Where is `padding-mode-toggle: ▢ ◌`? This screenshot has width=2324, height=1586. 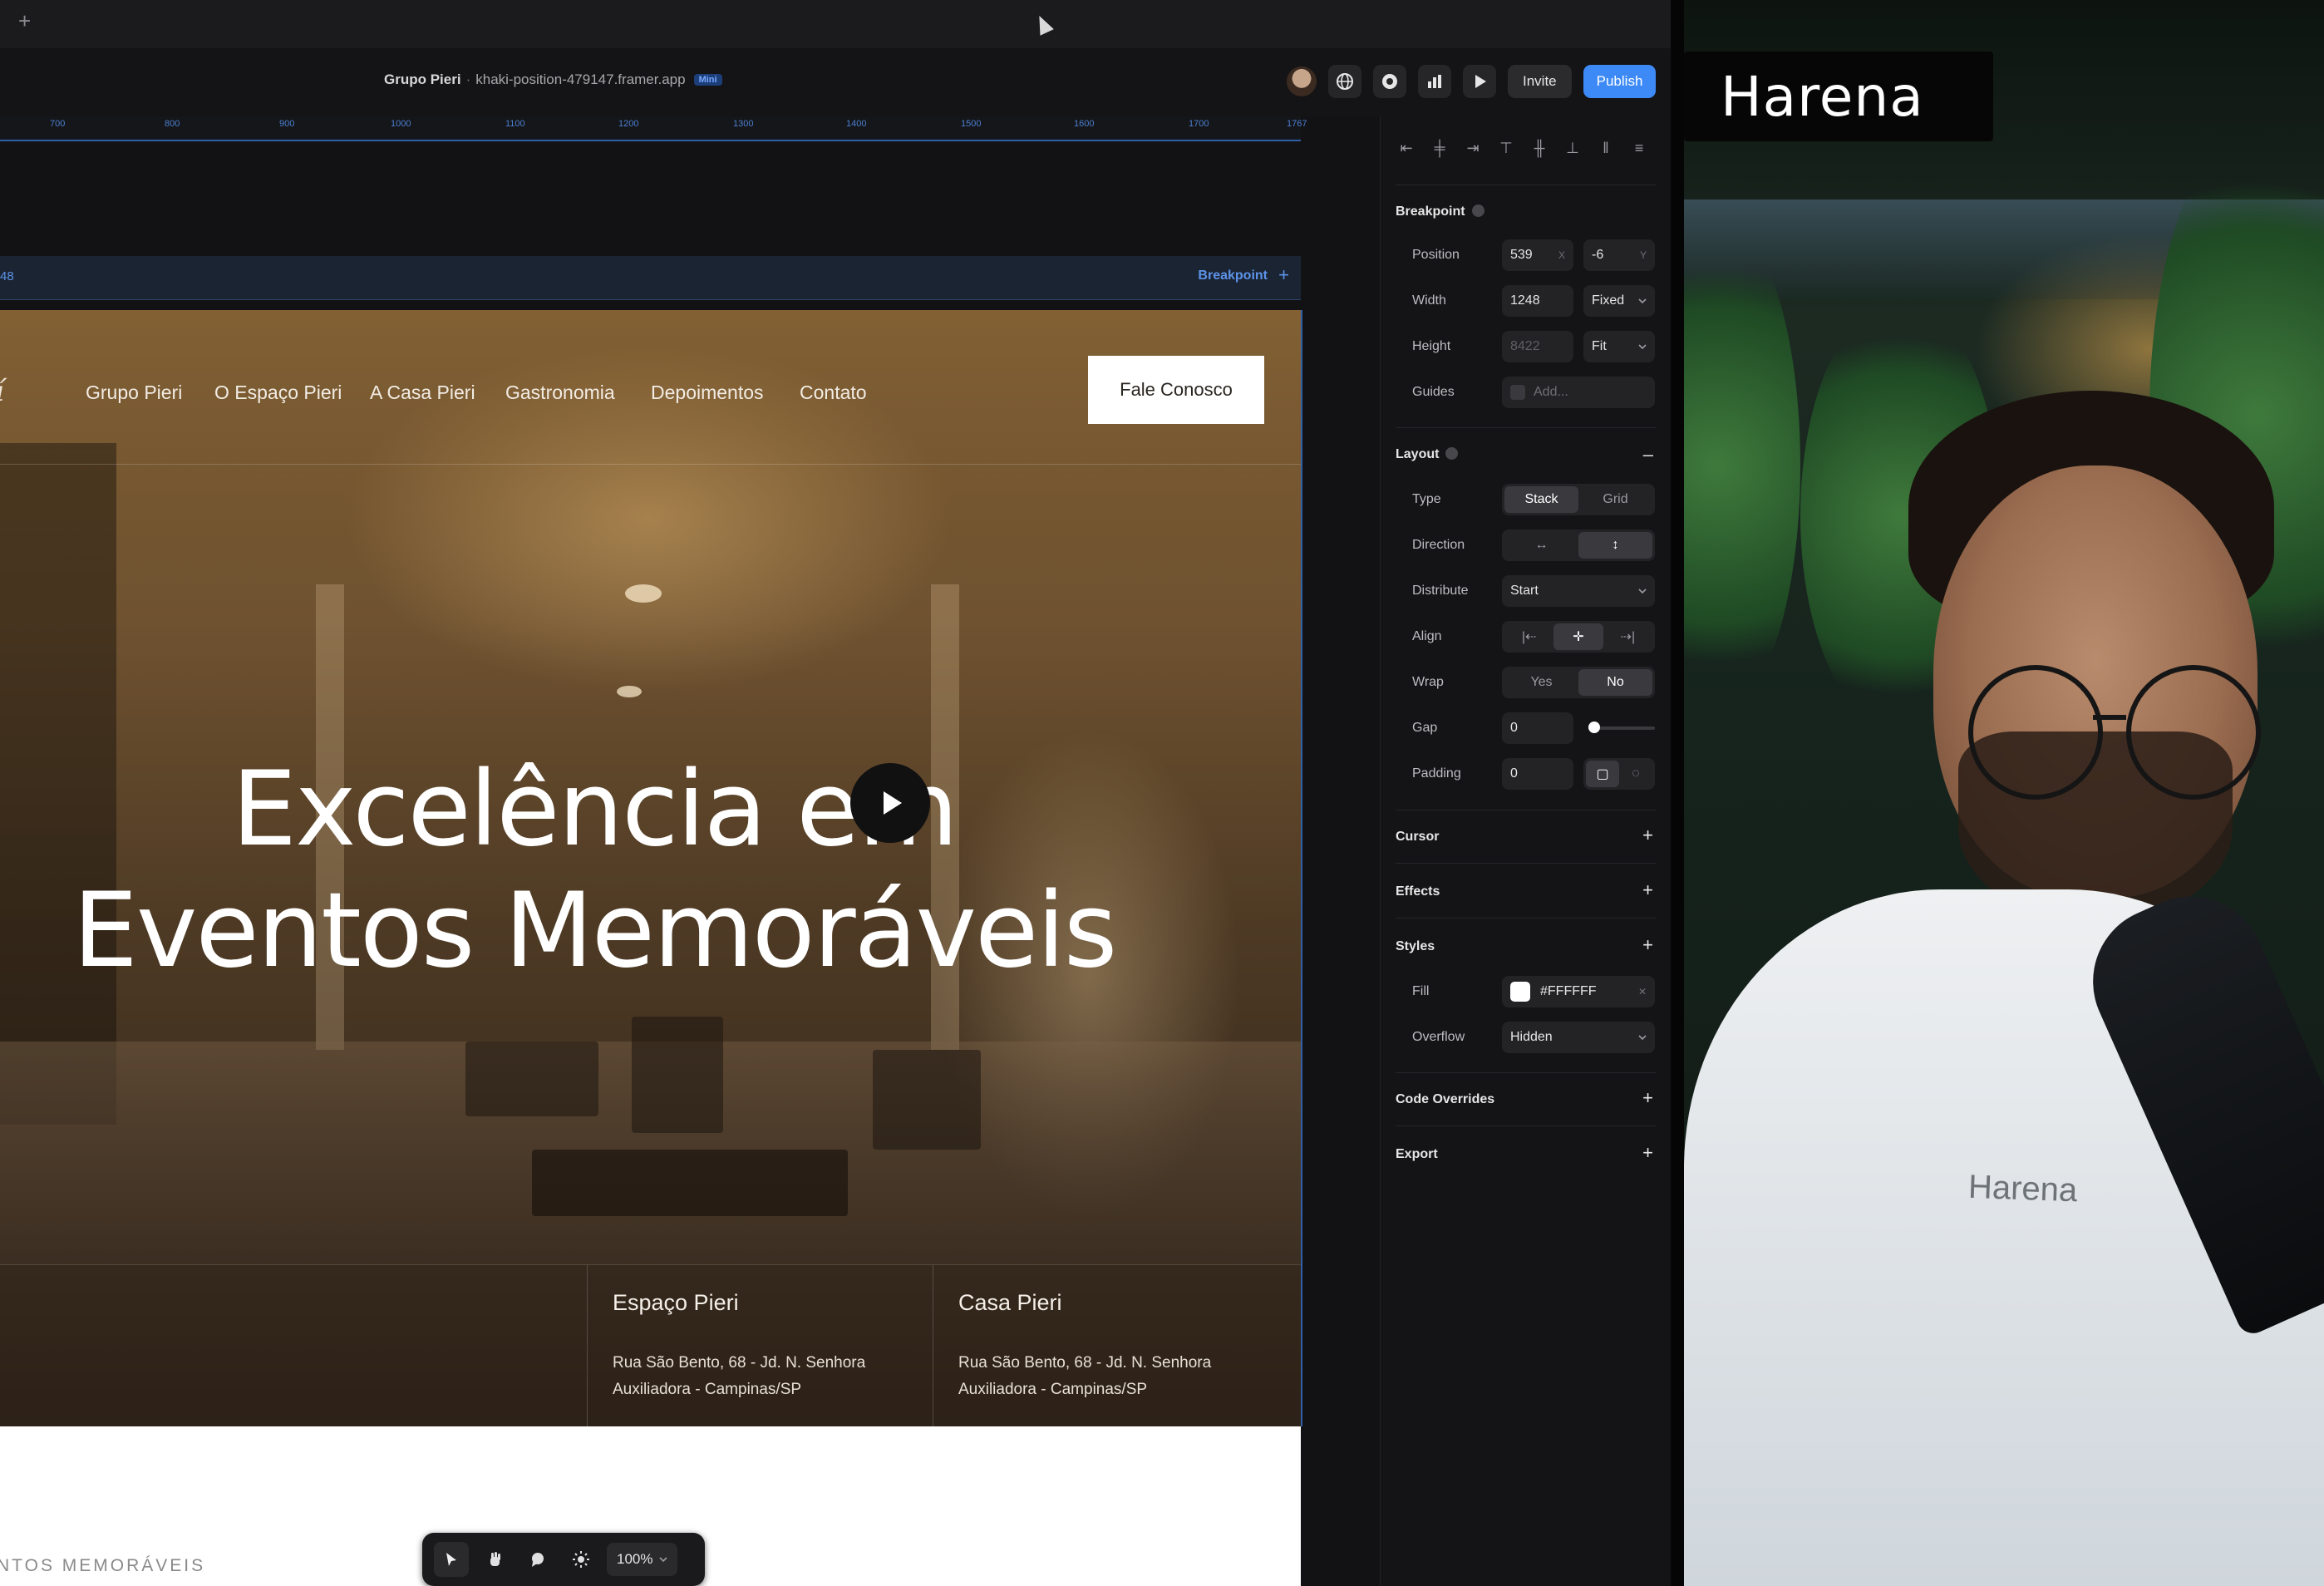 padding-mode-toggle: ▢ ◌ is located at coordinates (1619, 774).